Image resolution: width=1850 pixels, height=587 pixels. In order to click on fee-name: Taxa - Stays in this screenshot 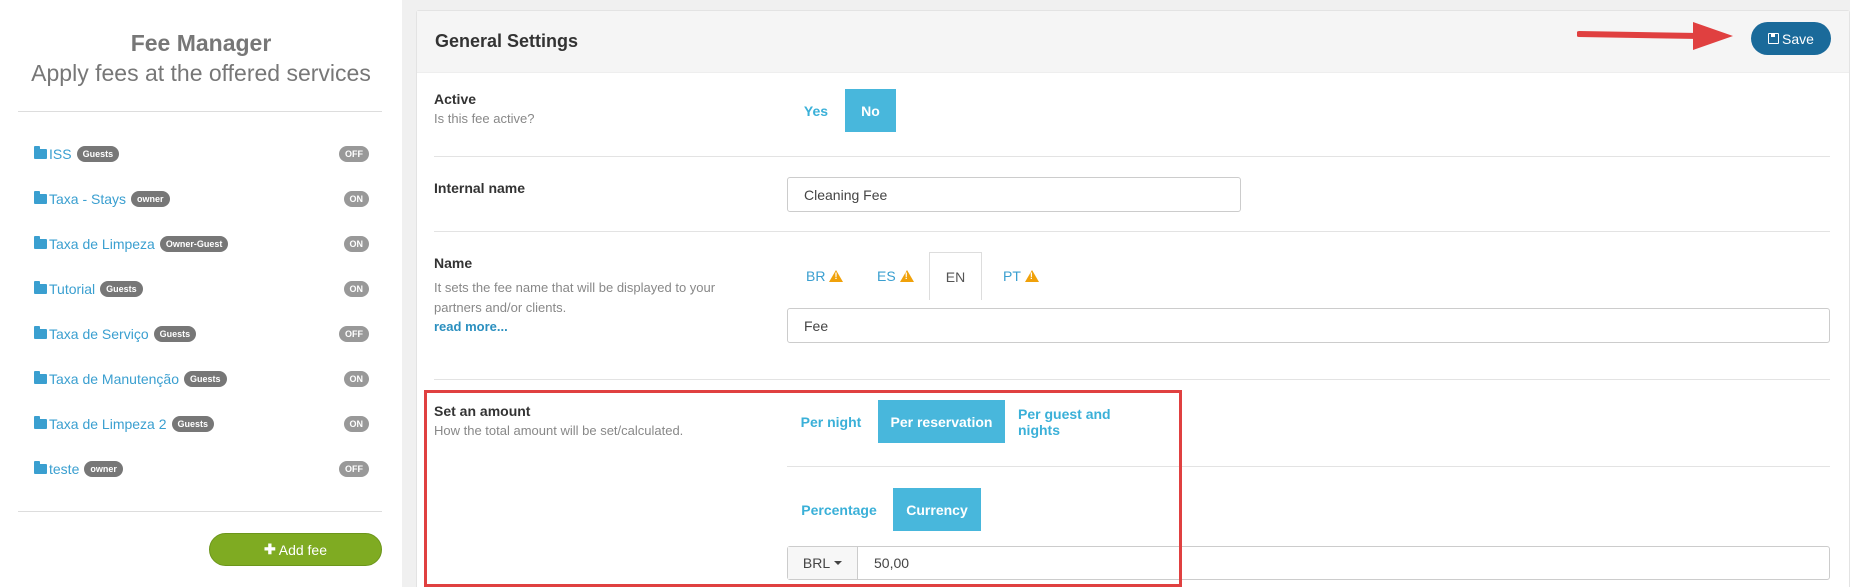, I will do `click(87, 199)`.